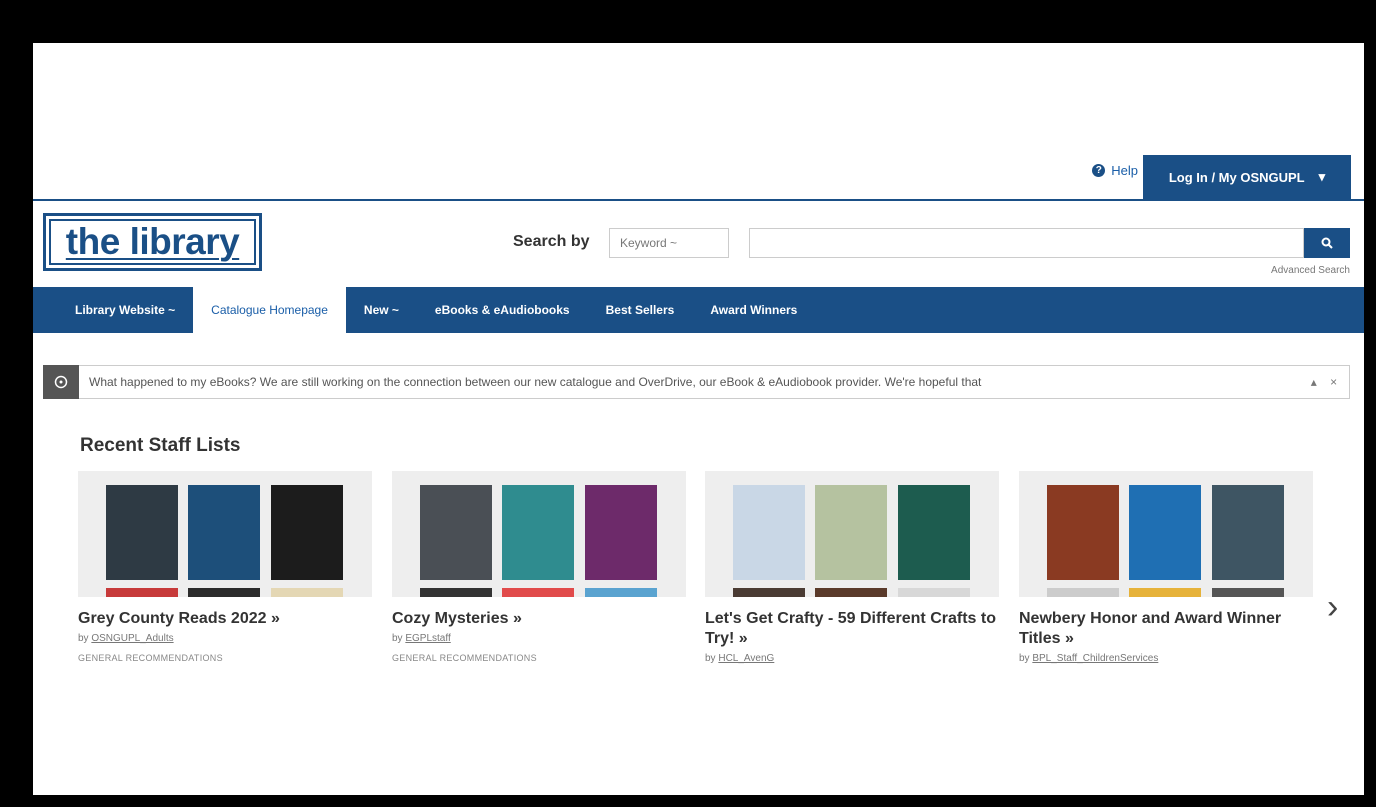  Describe the element at coordinates (1166, 658) in the screenshot. I see `list-author: by BPL_Staff_ChildrenServices` at that location.